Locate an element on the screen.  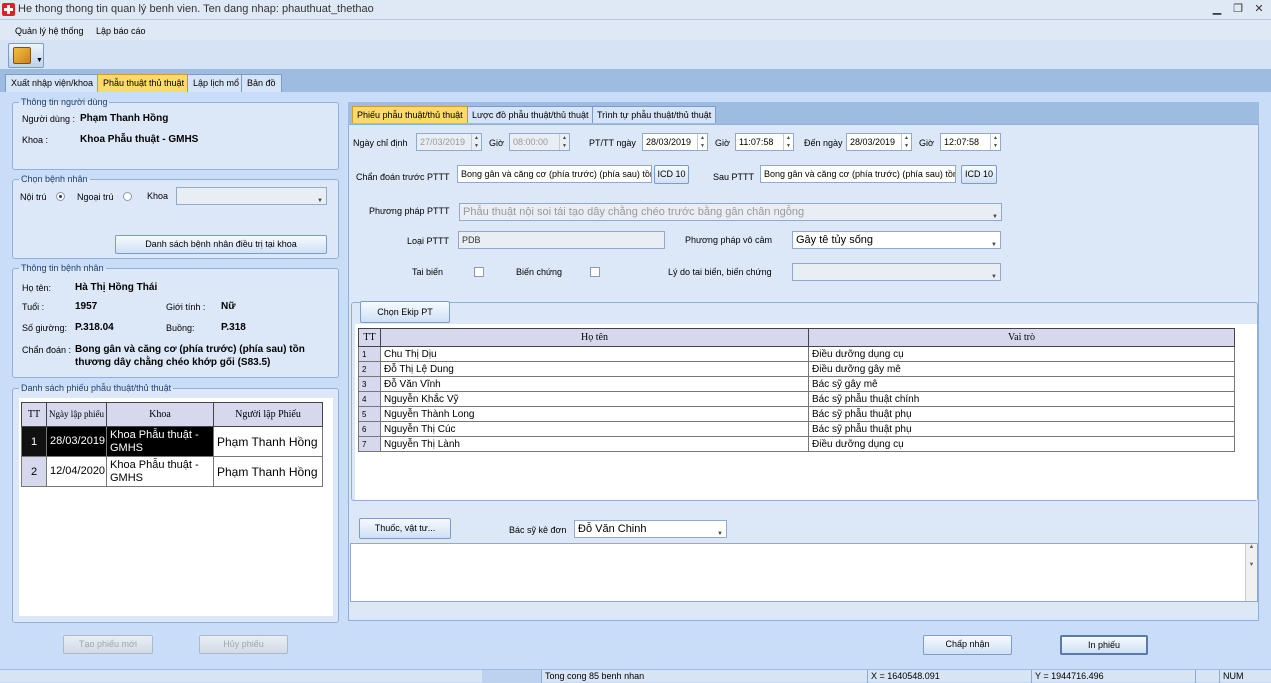
scrollbar: ▲ ▼ is located at coordinates (1251, 572).